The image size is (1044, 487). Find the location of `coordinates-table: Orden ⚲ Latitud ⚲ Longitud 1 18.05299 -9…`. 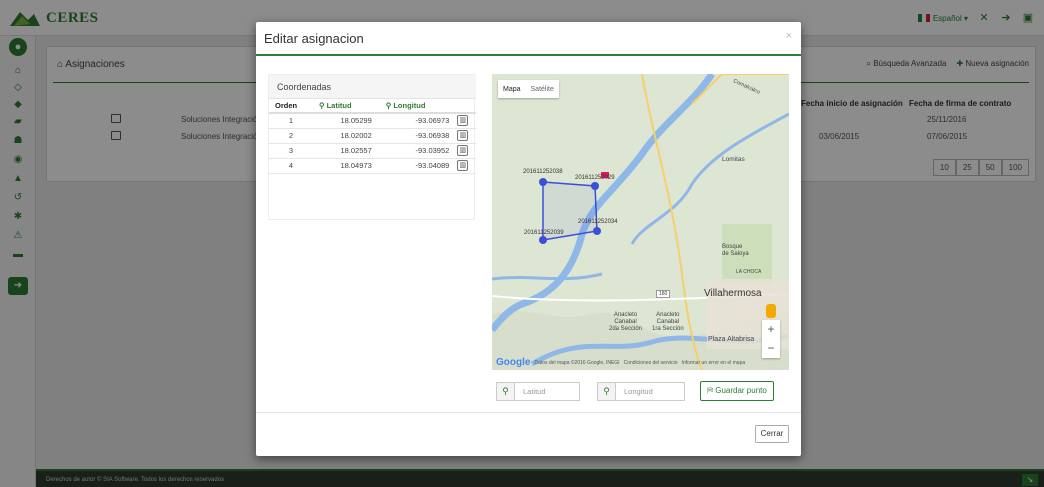

coordinates-table: Orden ⚲ Latitud ⚲ Longitud 1 18.05299 -9… is located at coordinates (372, 136).